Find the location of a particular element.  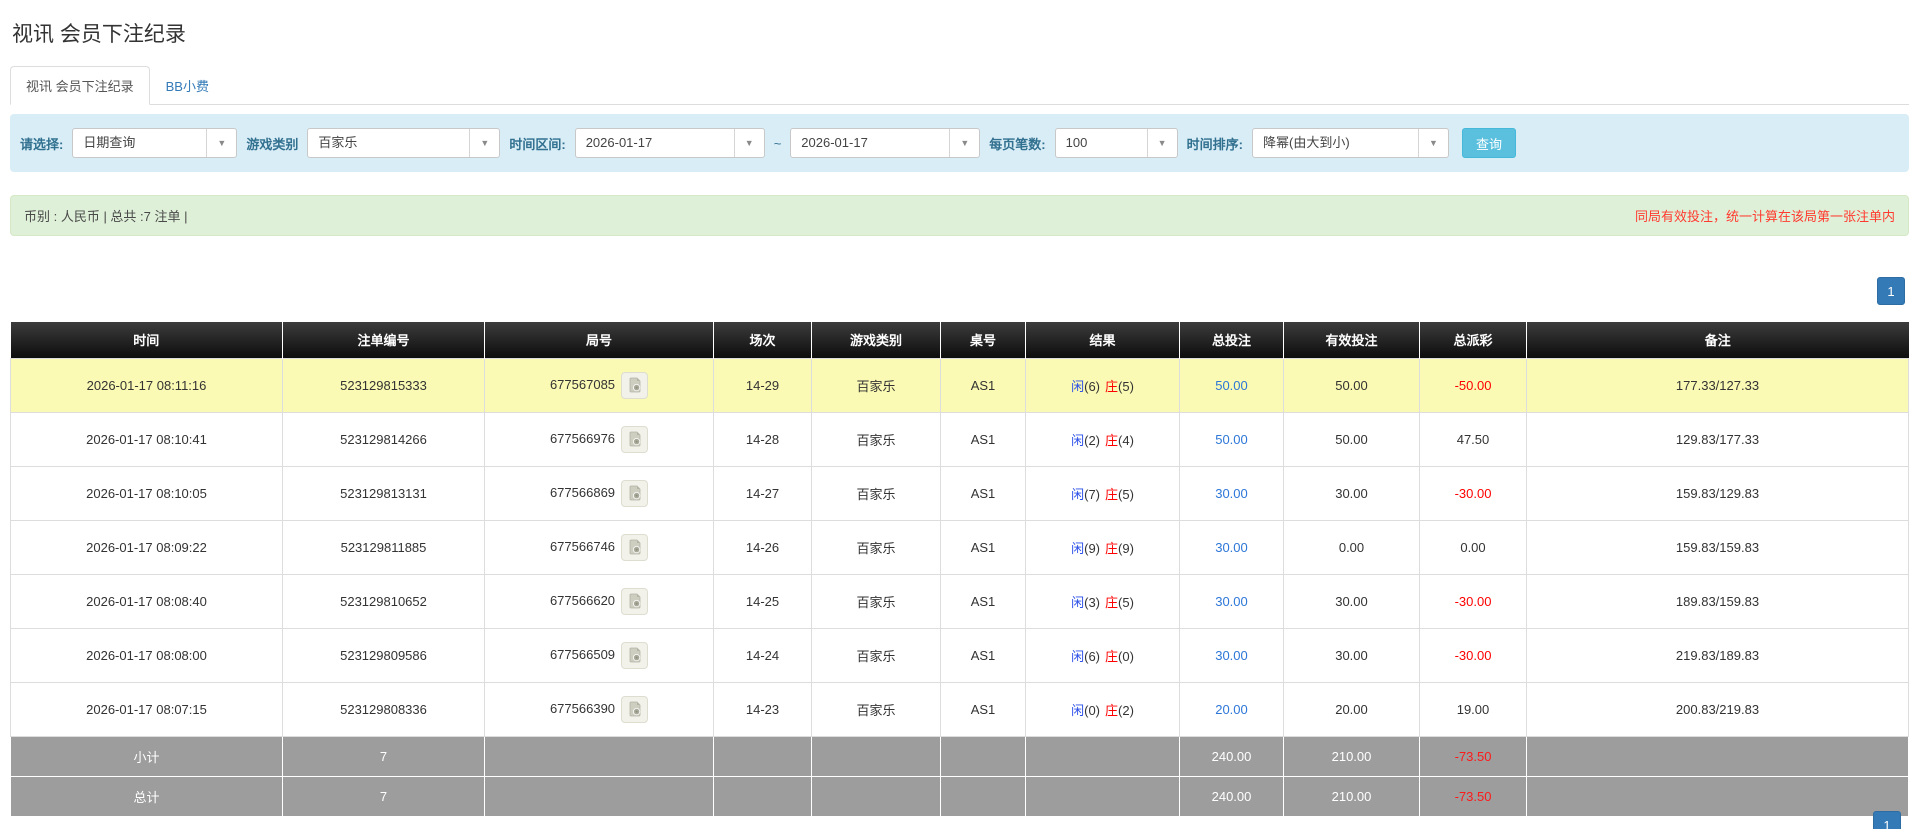

round-id-text: 677566976 is located at coordinates (582, 438).